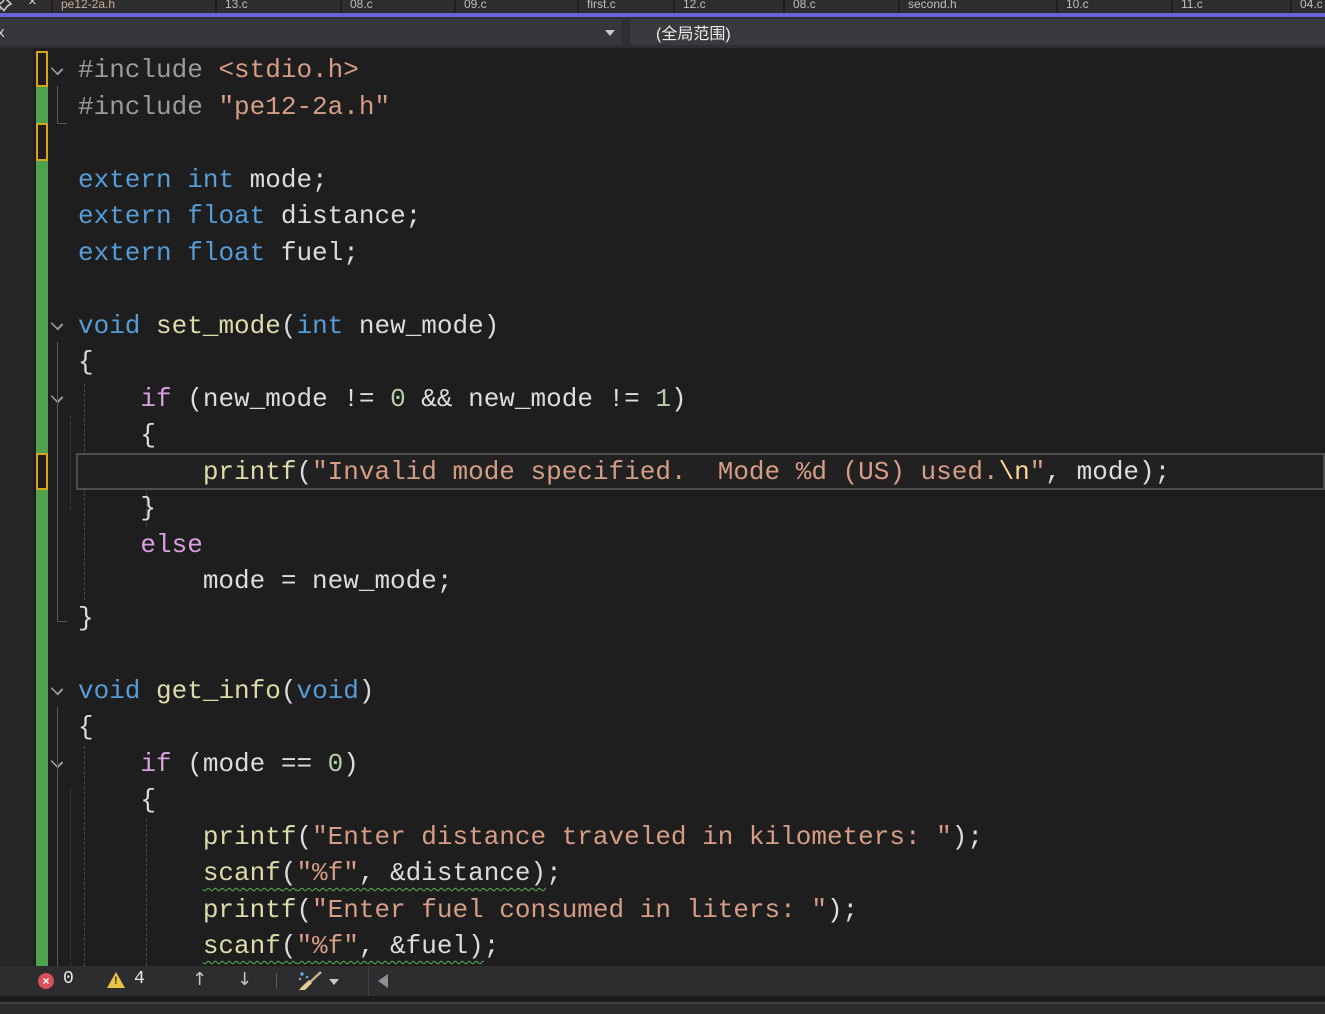 This screenshot has height=1014, width=1325. I want to click on warning-count: 4, so click(139, 979).